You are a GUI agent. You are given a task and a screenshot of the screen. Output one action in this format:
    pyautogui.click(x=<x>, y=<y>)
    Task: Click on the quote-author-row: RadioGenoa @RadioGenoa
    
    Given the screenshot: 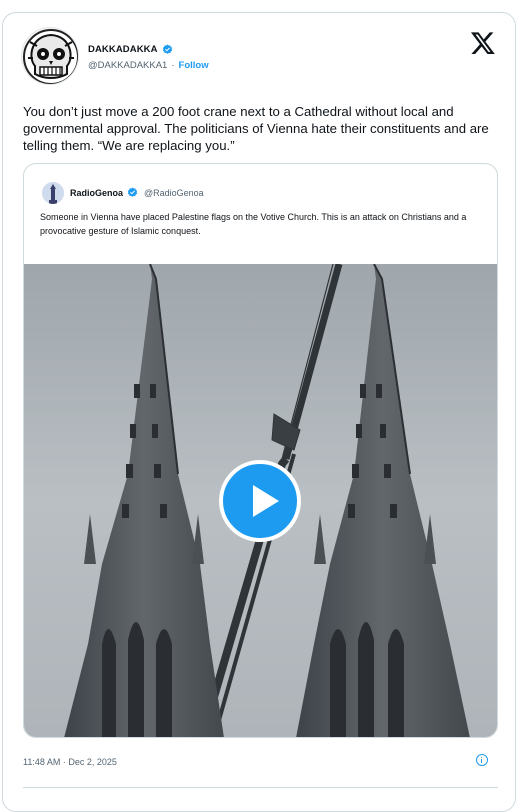 What is the action you would take?
    pyautogui.click(x=137, y=192)
    